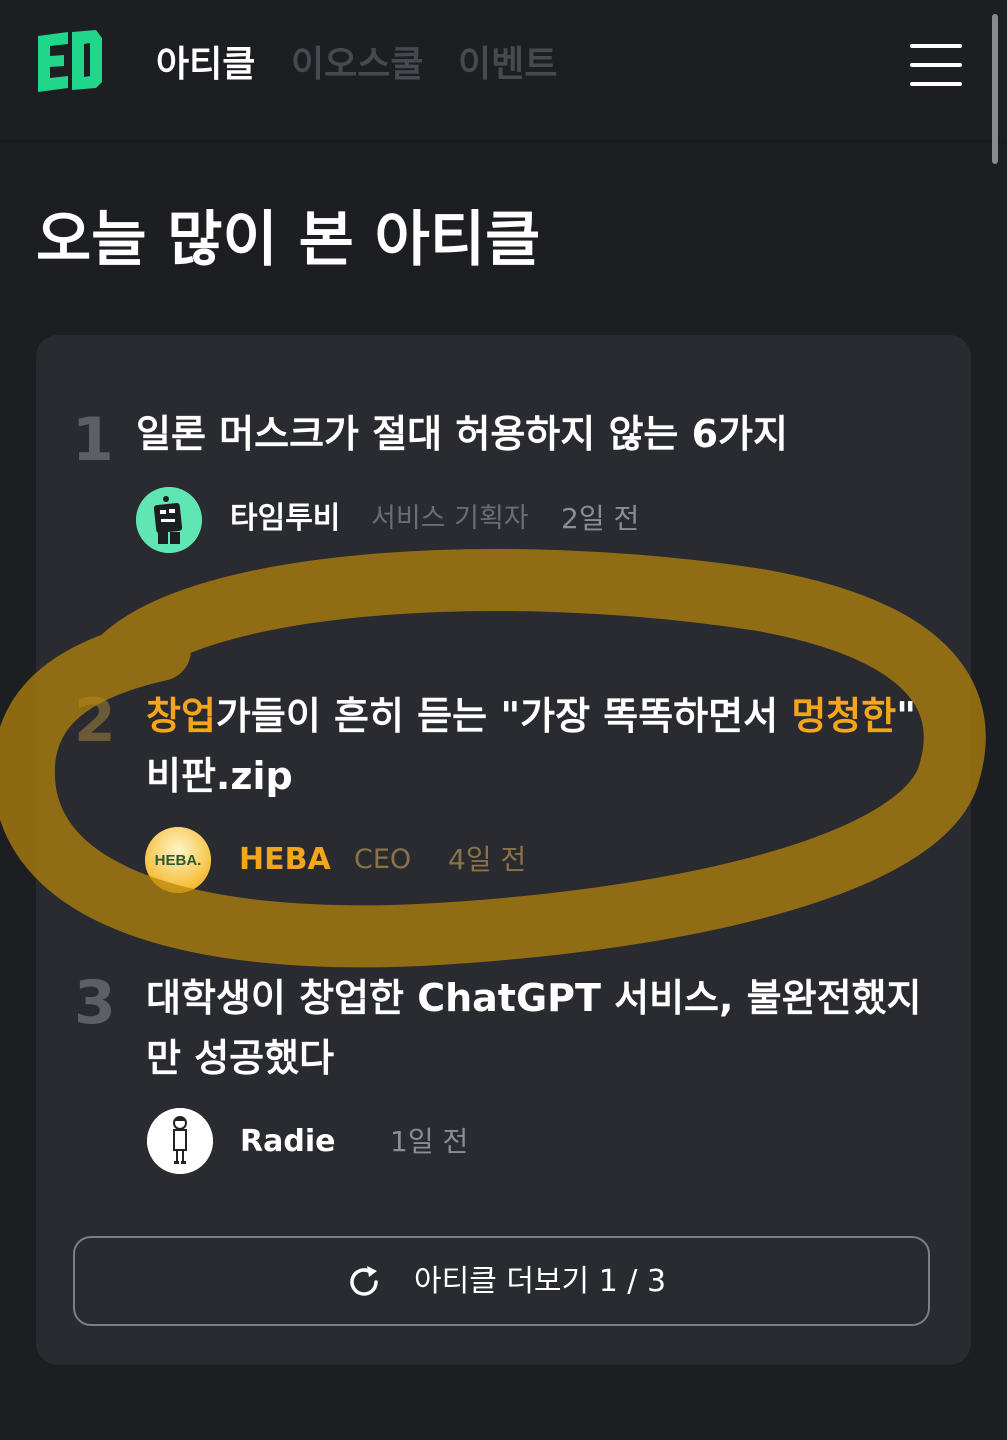 This screenshot has width=1007, height=1440. What do you see at coordinates (906, 716) in the screenshot?
I see `title-text: "` at bounding box center [906, 716].